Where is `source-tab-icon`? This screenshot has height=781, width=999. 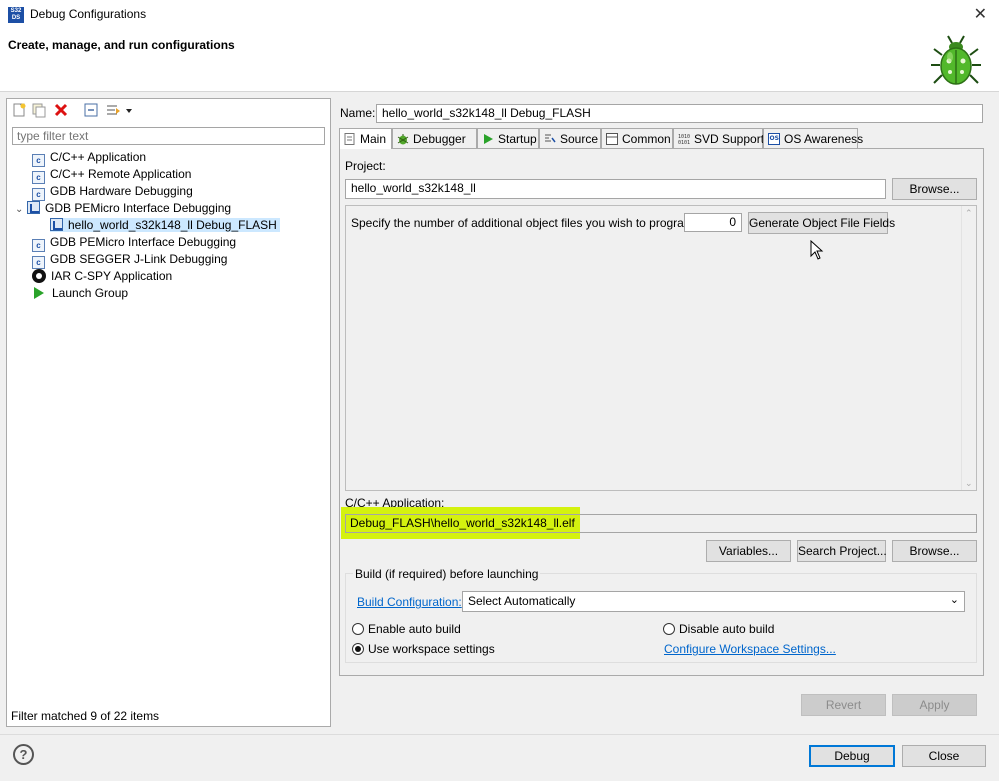 source-tab-icon is located at coordinates (550, 138).